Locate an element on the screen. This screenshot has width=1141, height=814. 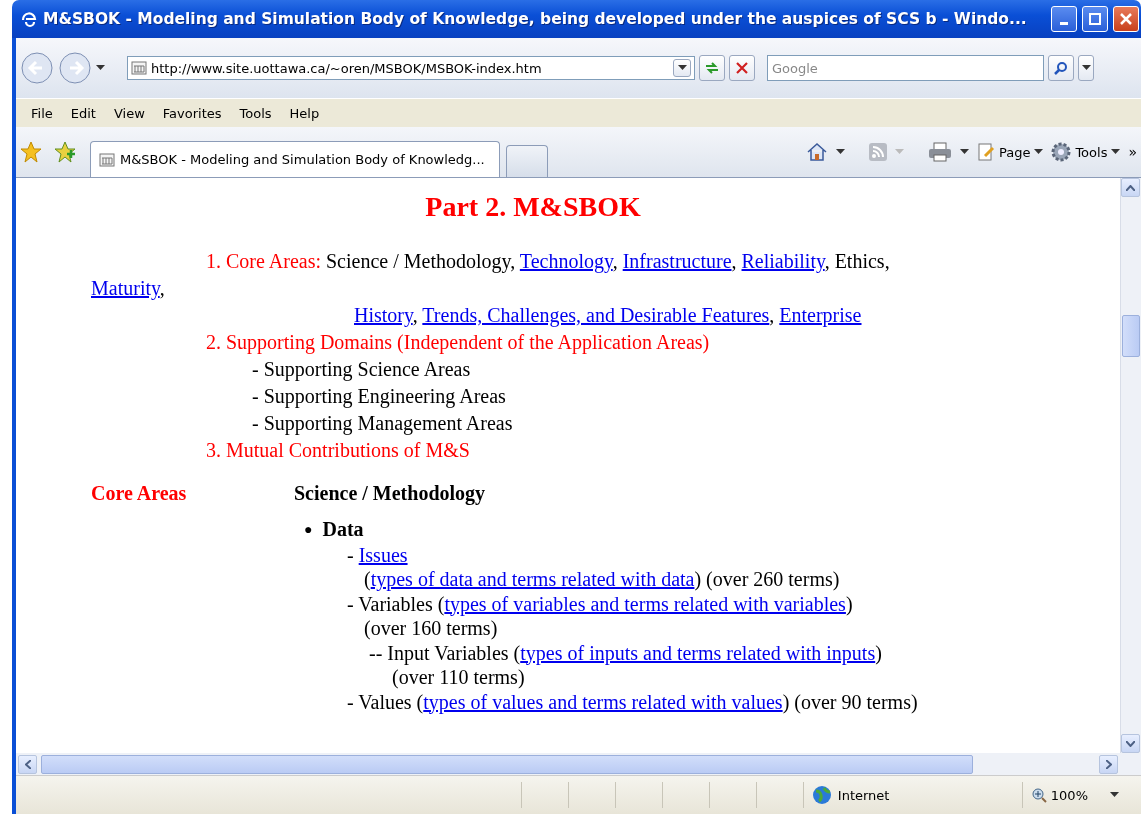
tools-menu-button: Tools is located at coordinates (1086, 152).